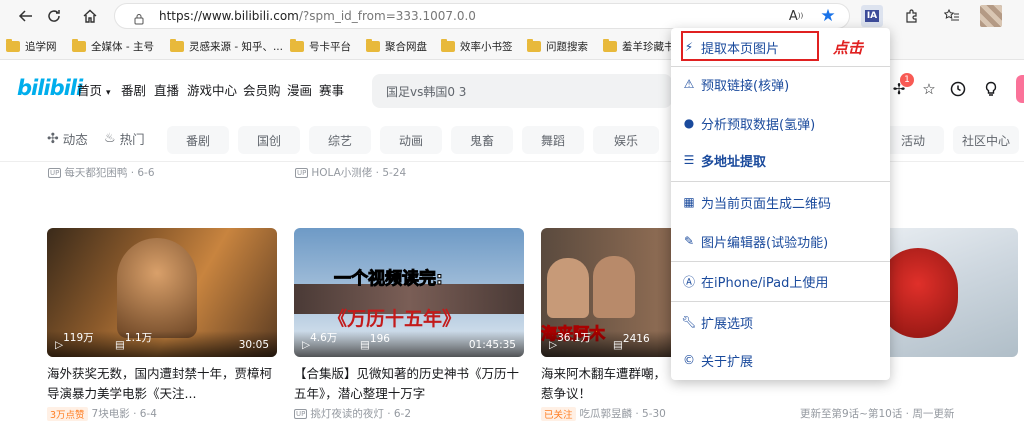 This screenshot has width=1024, height=441. Describe the element at coordinates (848, 48) in the screenshot. I see `click-annotation: 点击` at that location.